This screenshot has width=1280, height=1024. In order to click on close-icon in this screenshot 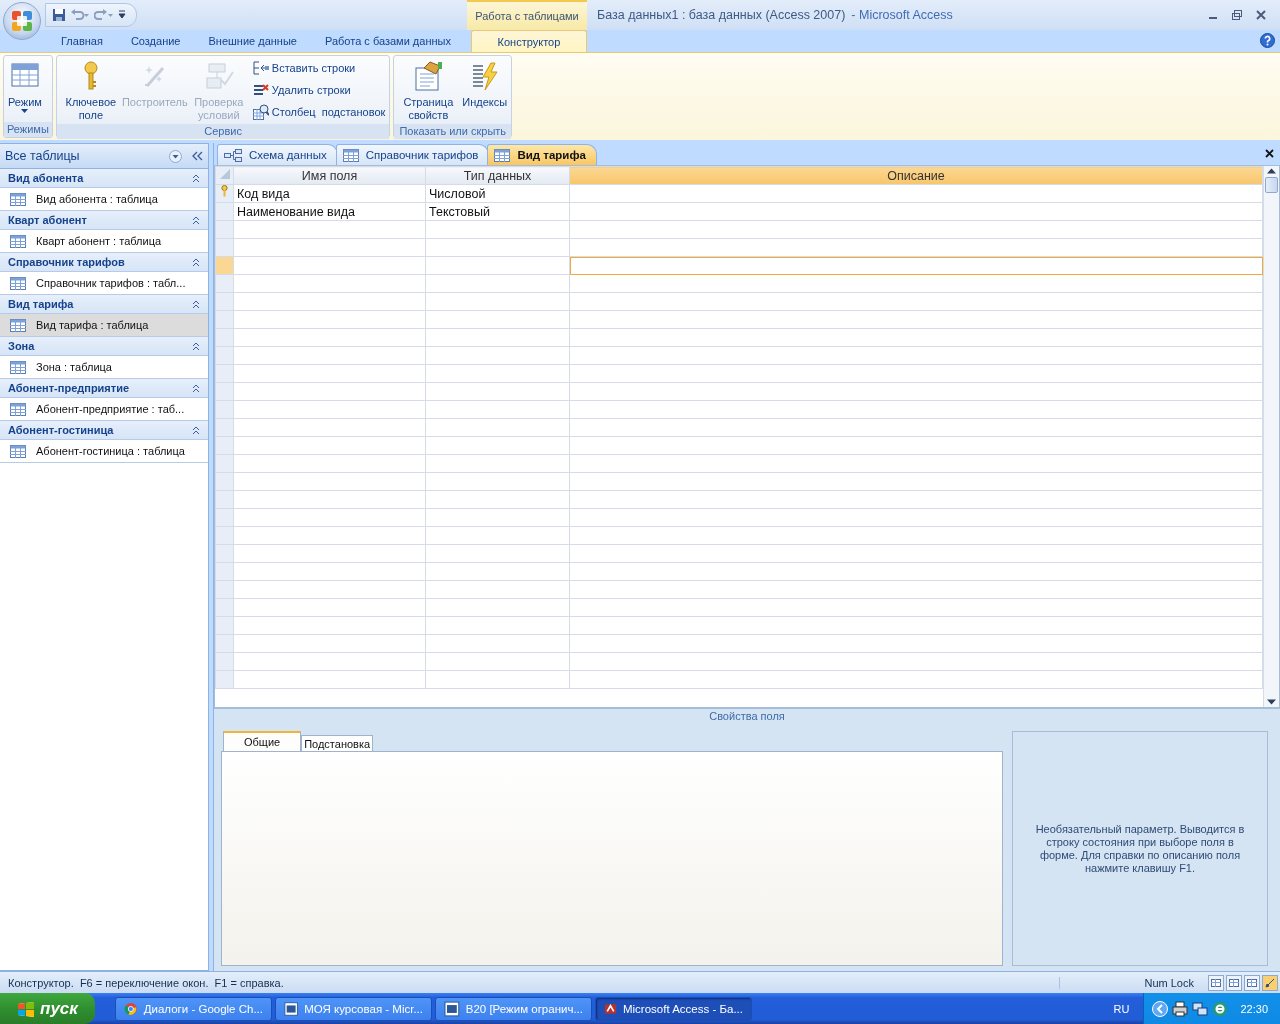, I will do `click(1269, 153)`.